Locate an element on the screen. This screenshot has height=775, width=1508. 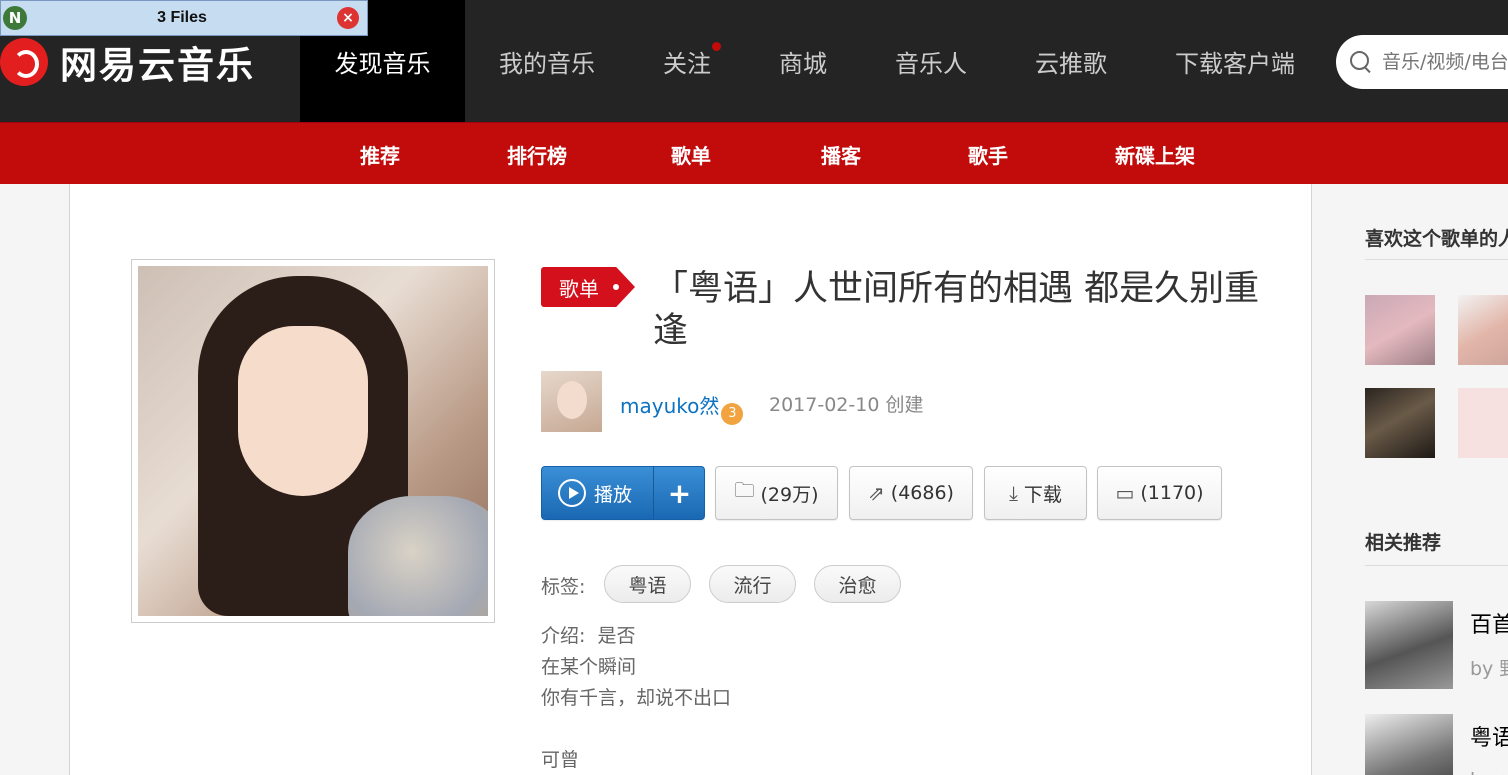
related-playlist-title: 百首 is located at coordinates (1489, 623).